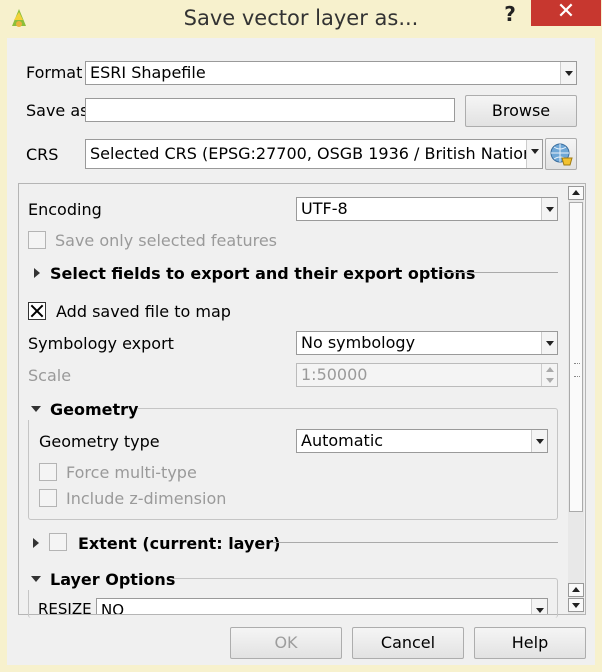  I want to click on format-label: Format, so click(54, 72).